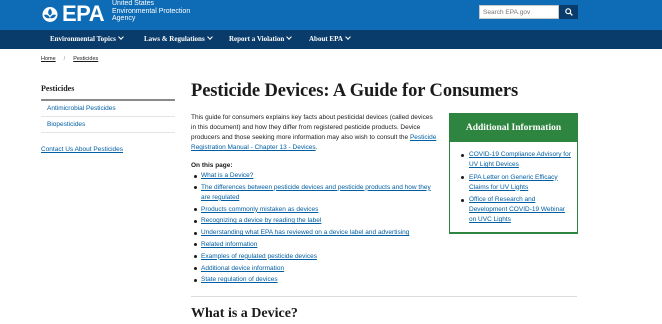 This screenshot has height=324, width=662. Describe the element at coordinates (83, 39) in the screenshot. I see `nav-label: Environmental Topics` at that location.